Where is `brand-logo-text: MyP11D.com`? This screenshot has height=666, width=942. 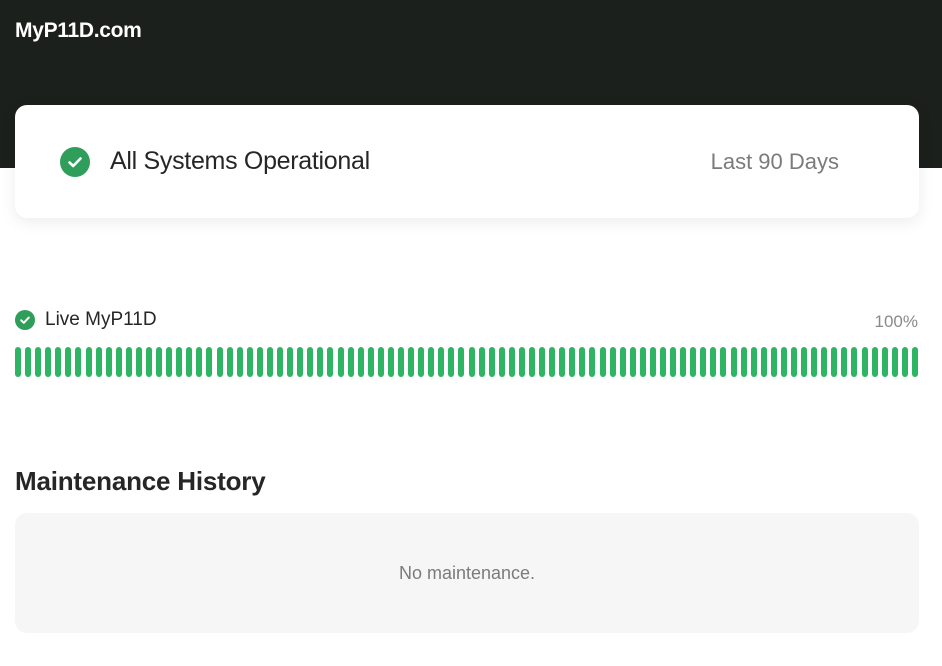 brand-logo-text: MyP11D.com is located at coordinates (78, 31).